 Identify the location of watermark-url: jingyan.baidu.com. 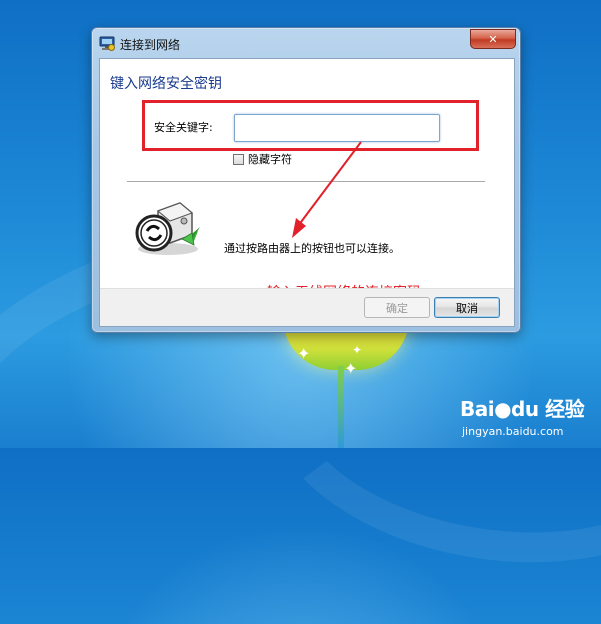
(513, 431).